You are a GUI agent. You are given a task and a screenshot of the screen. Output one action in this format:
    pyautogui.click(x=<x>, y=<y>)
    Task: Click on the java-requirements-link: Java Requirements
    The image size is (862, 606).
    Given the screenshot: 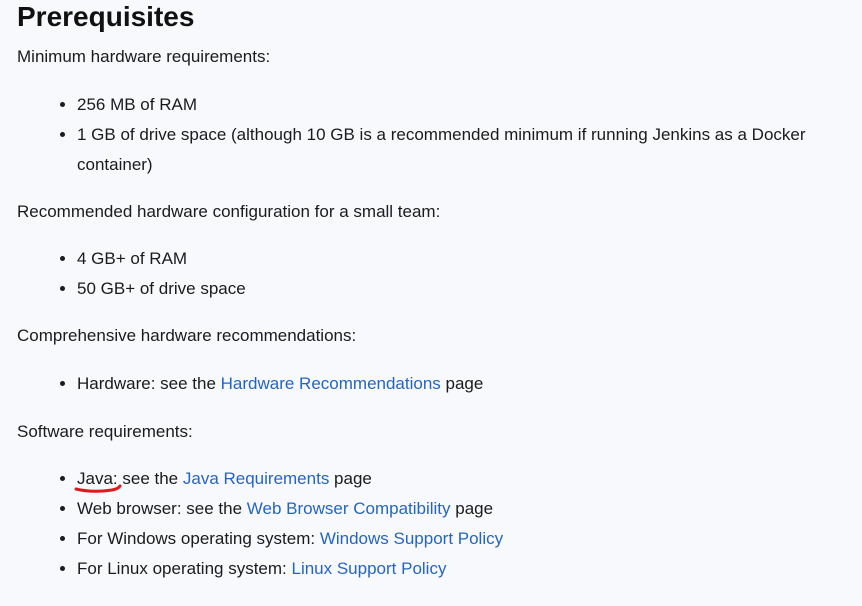 What is the action you would take?
    pyautogui.click(x=256, y=478)
    